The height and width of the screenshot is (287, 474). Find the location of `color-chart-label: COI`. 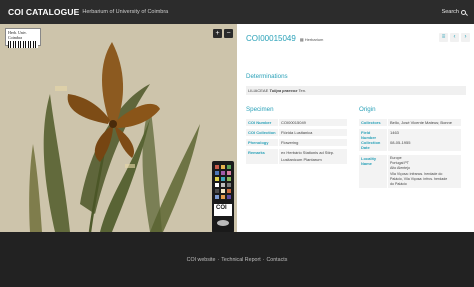

color-chart-label: COI is located at coordinates (221, 208).